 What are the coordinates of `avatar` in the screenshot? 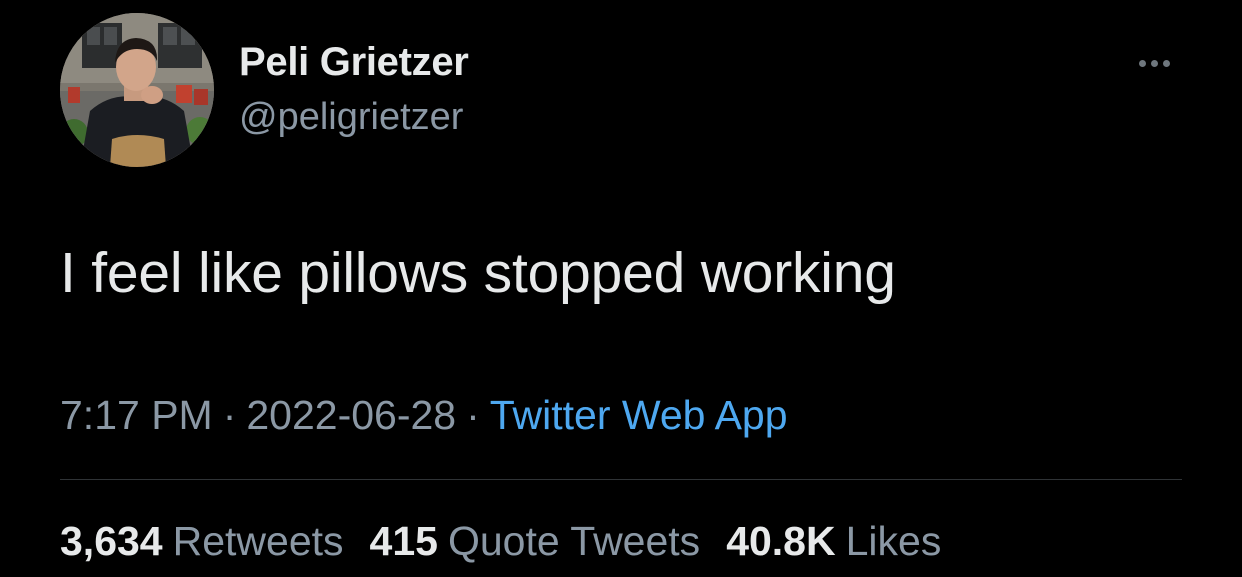 It's located at (137, 90).